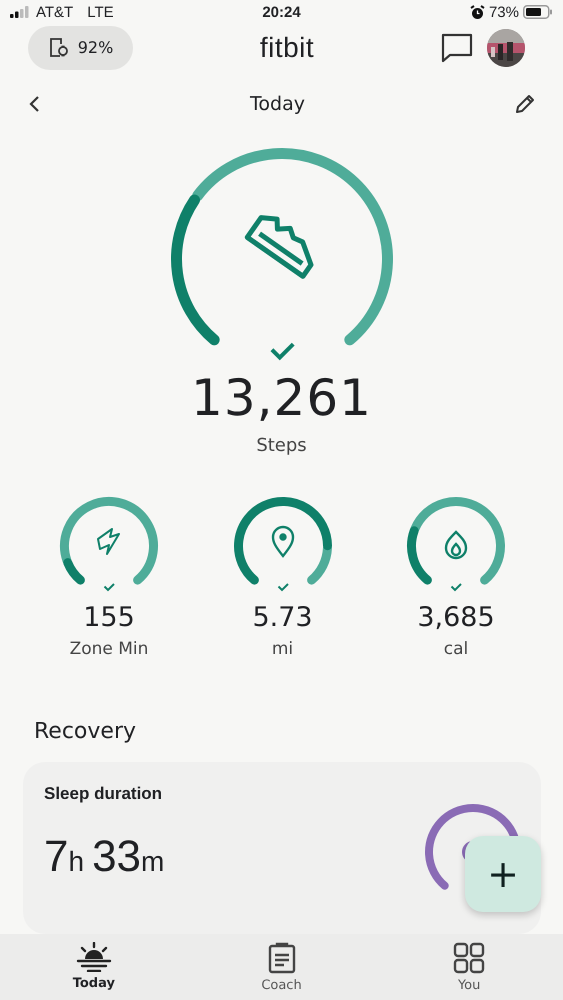 Image resolution: width=563 pixels, height=1000 pixels. I want to click on chat-bubble-icon, so click(457, 47).